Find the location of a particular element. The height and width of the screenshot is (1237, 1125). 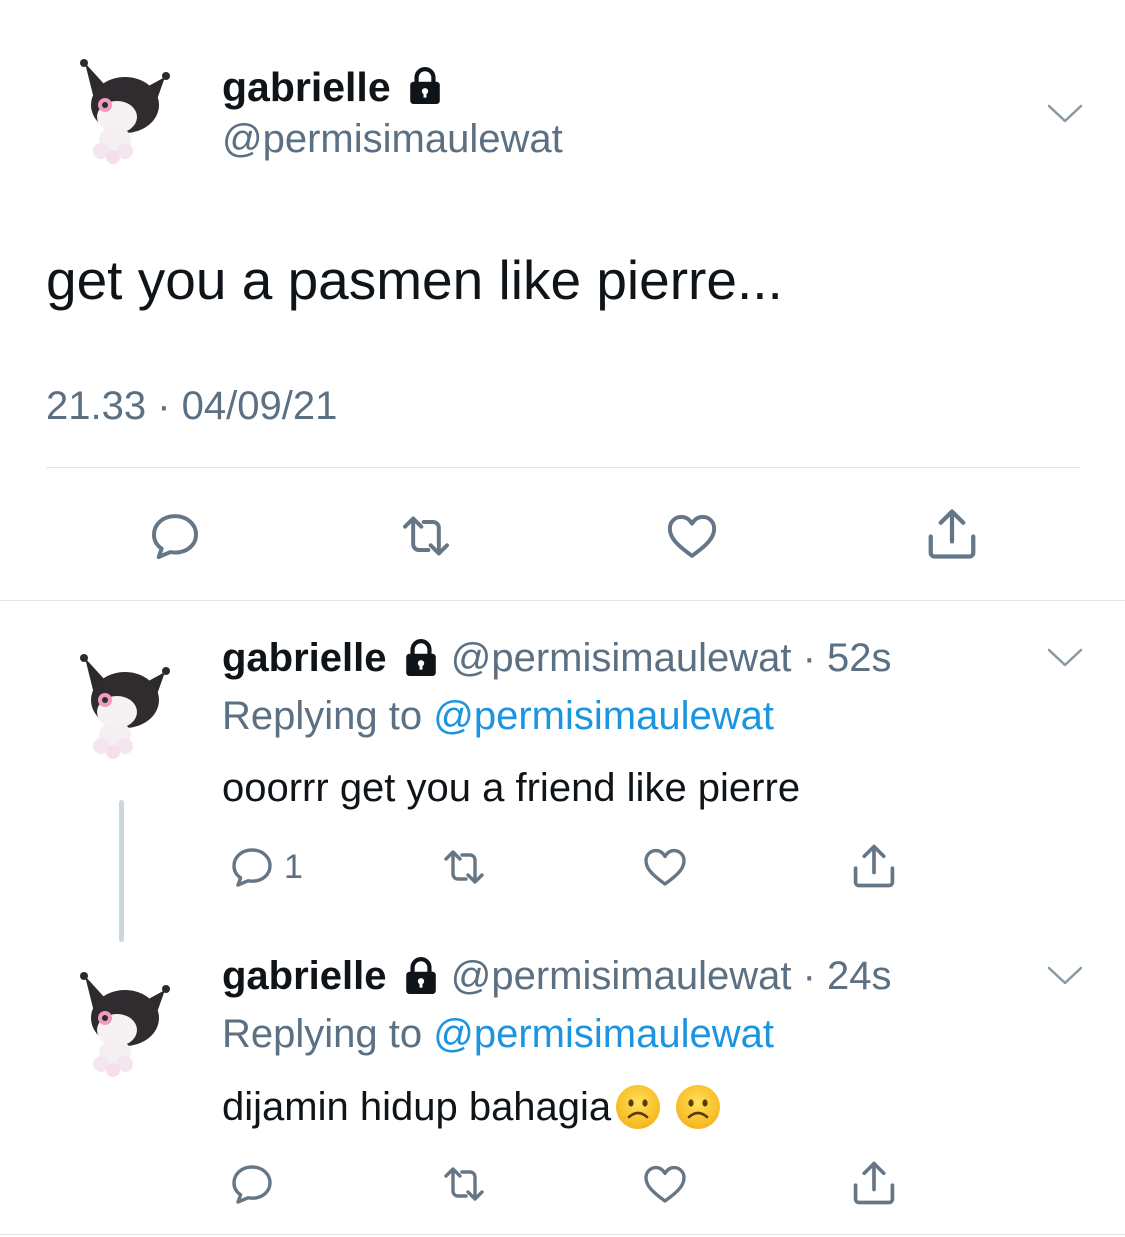

reply-text: dijamin hidup bahagia is located at coordinates (417, 1107).